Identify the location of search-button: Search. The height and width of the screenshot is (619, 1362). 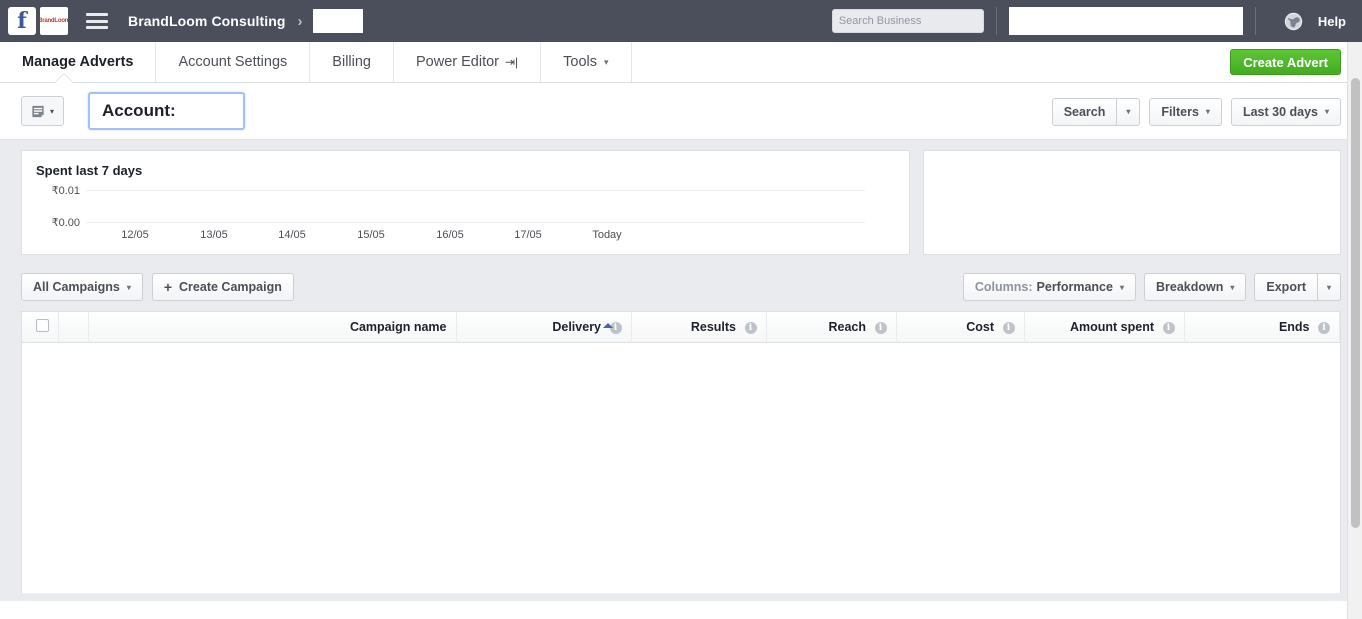
(1084, 111).